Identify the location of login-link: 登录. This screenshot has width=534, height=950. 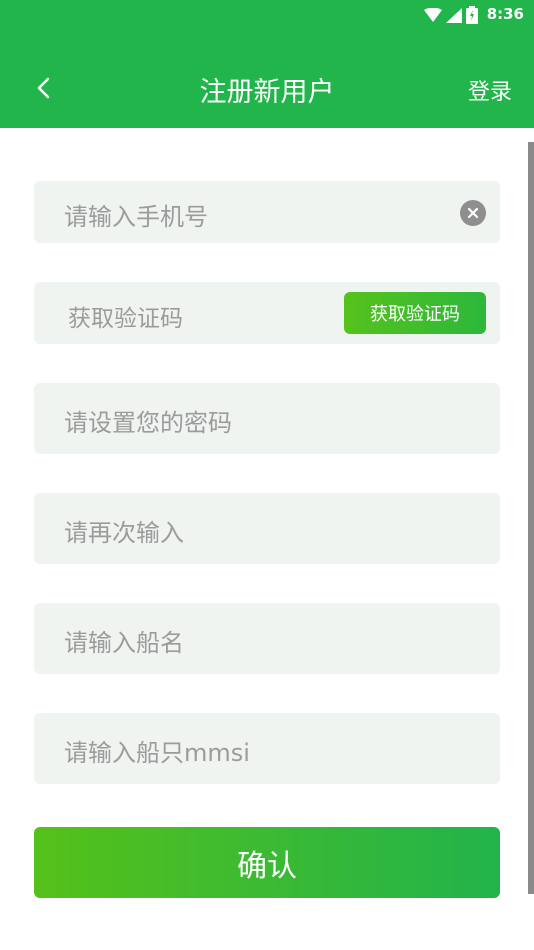
(490, 90).